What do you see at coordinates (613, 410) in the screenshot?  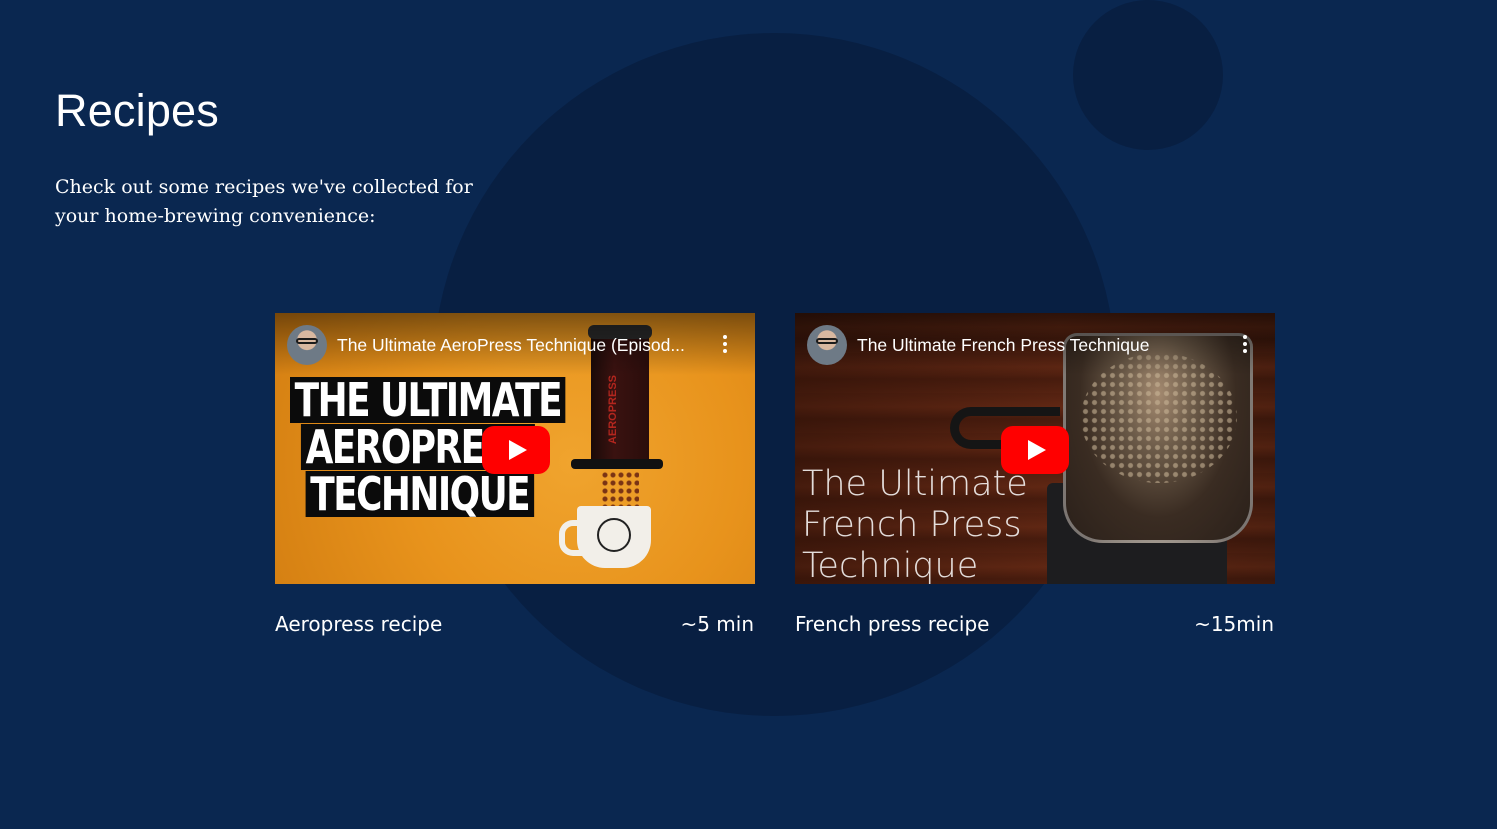 I see `device-brand-label: AEROPRESS` at bounding box center [613, 410].